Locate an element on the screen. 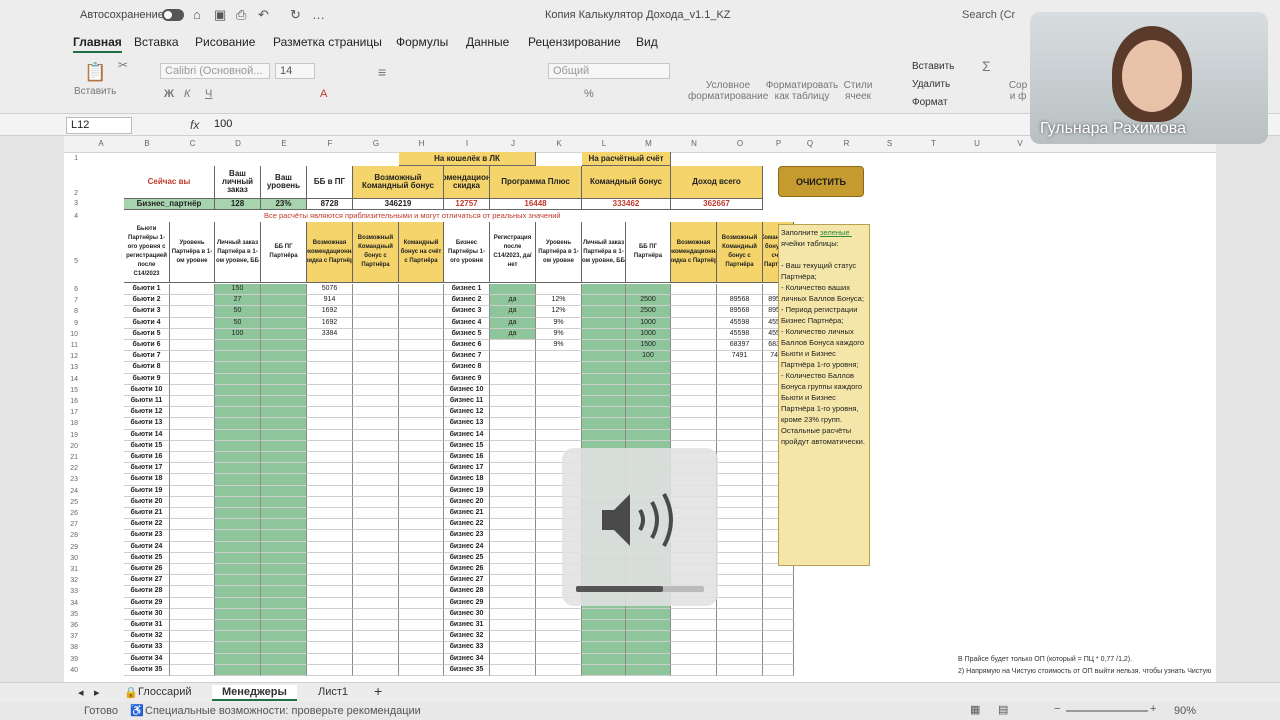  column-letter: R is located at coordinates (846, 143).